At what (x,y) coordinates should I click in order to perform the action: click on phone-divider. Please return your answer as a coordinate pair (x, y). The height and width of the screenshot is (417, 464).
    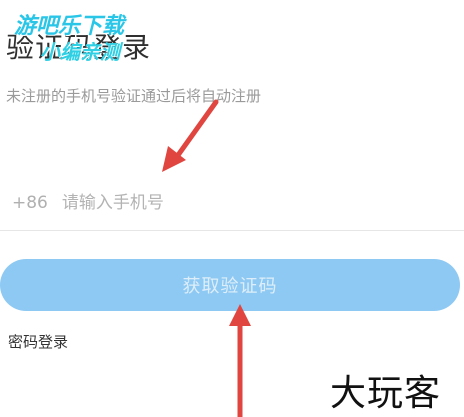
    Looking at the image, I should click on (232, 230).